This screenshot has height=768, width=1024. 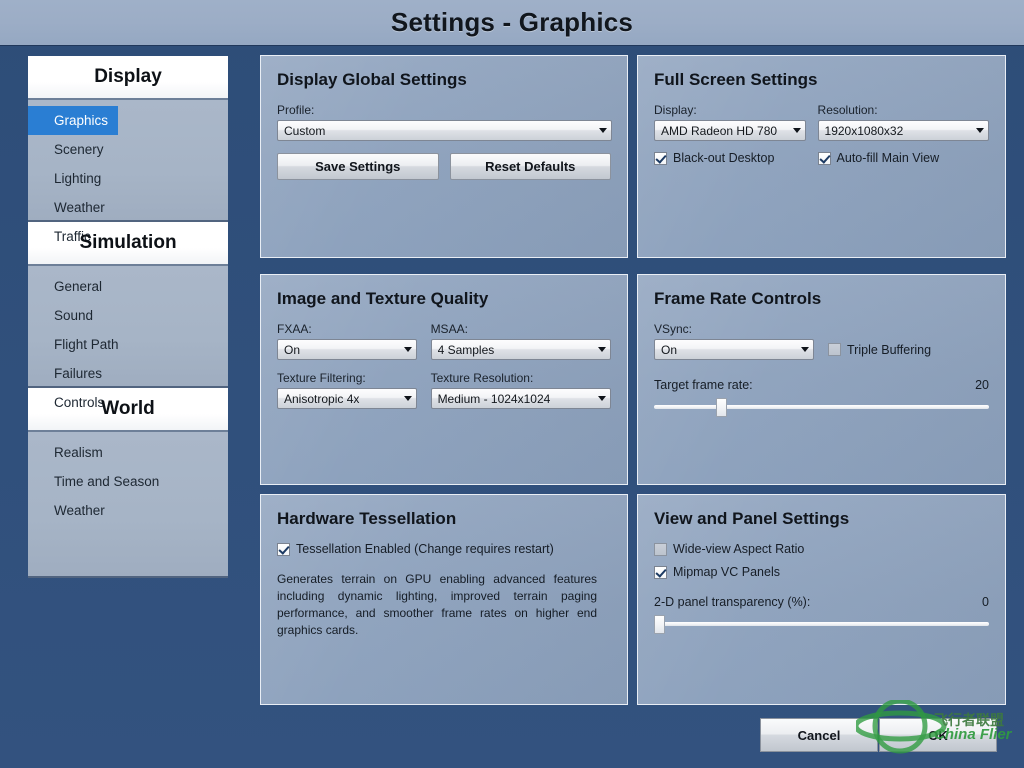 I want to click on blackout-desktop-label: Black-out Desktop, so click(x=724, y=158).